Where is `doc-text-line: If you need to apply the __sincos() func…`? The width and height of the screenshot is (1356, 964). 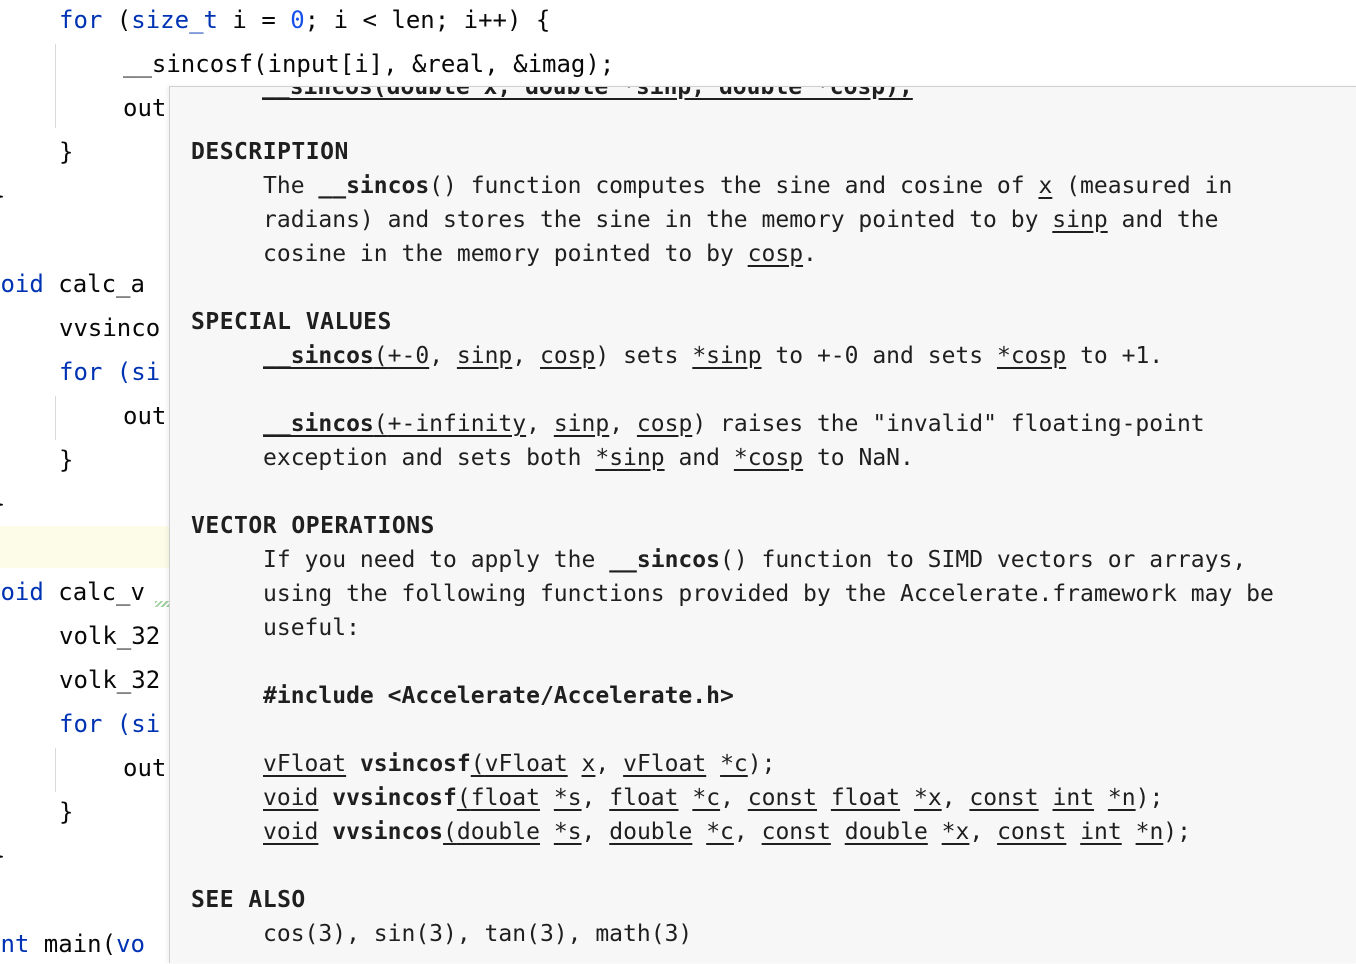 doc-text-line: If you need to apply the __sincos() func… is located at coordinates (755, 560).